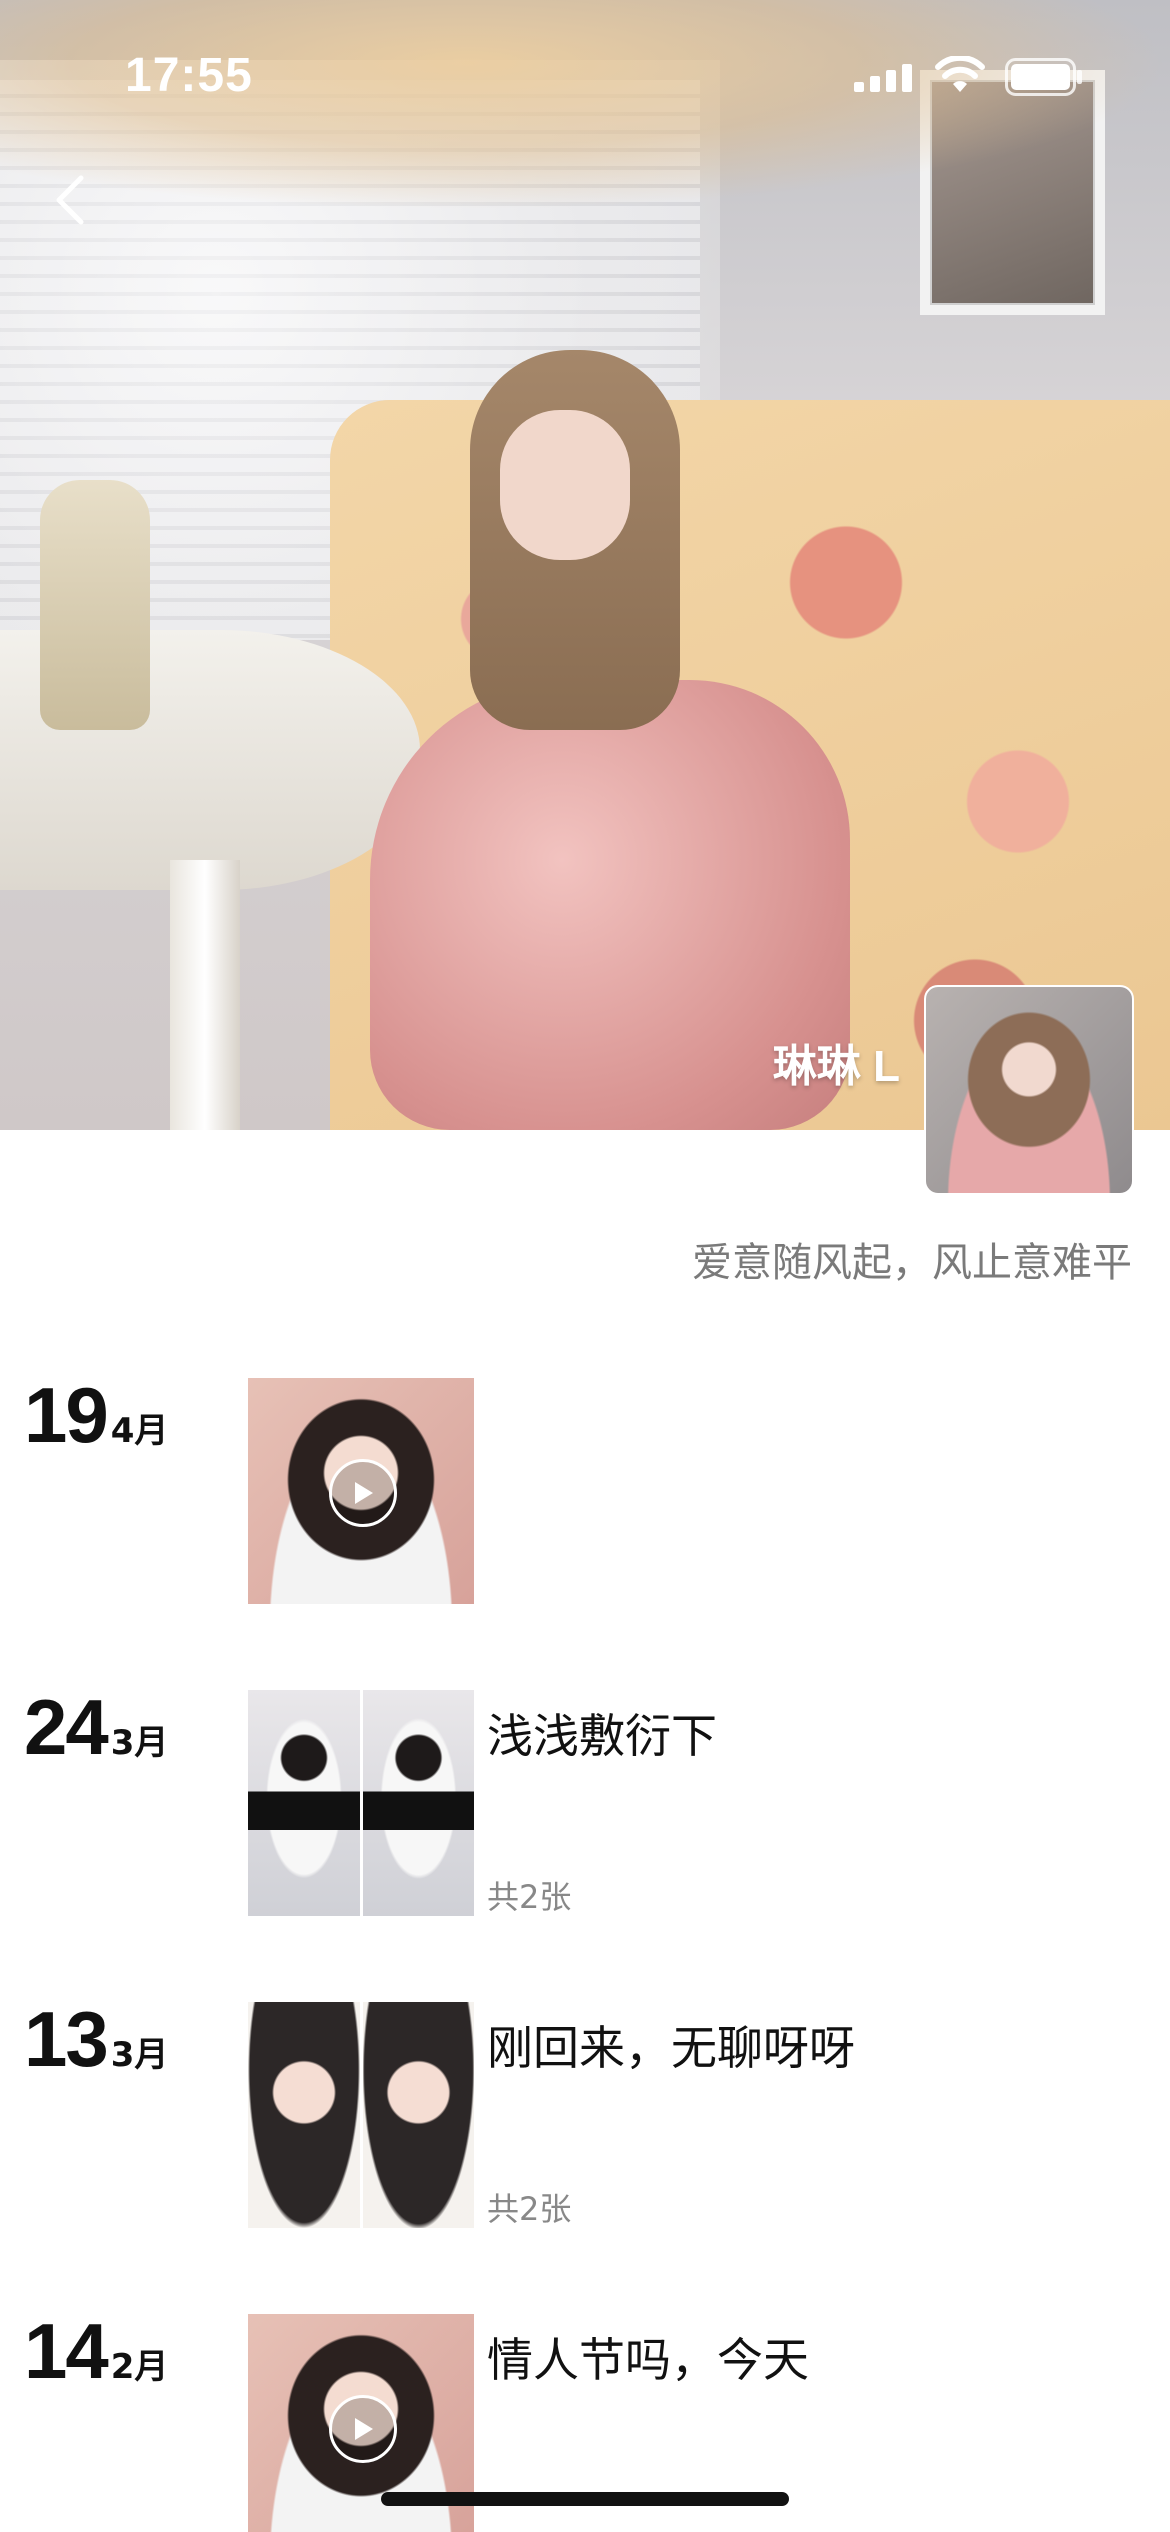 This screenshot has height=2532, width=1170. What do you see at coordinates (66, 2039) in the screenshot?
I see `entry-day: 13` at bounding box center [66, 2039].